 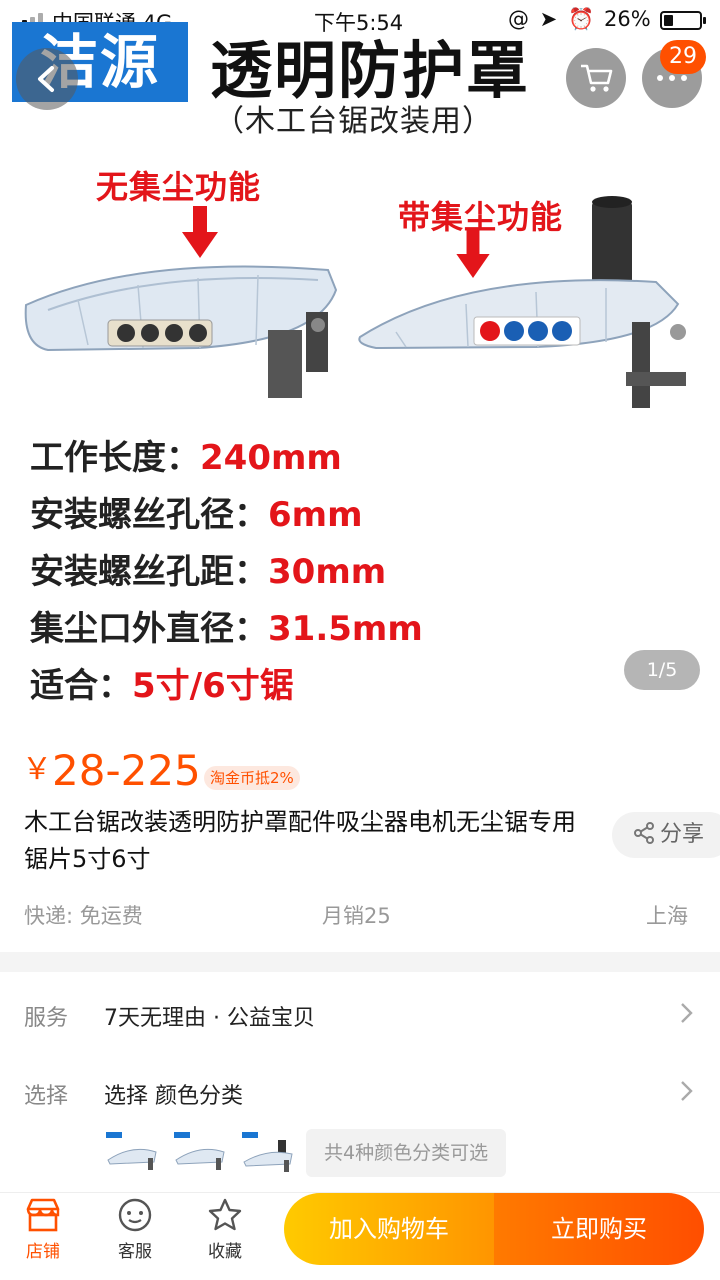 What do you see at coordinates (173, 1096) in the screenshot?
I see `select-value: 选择 颜色分类` at bounding box center [173, 1096].